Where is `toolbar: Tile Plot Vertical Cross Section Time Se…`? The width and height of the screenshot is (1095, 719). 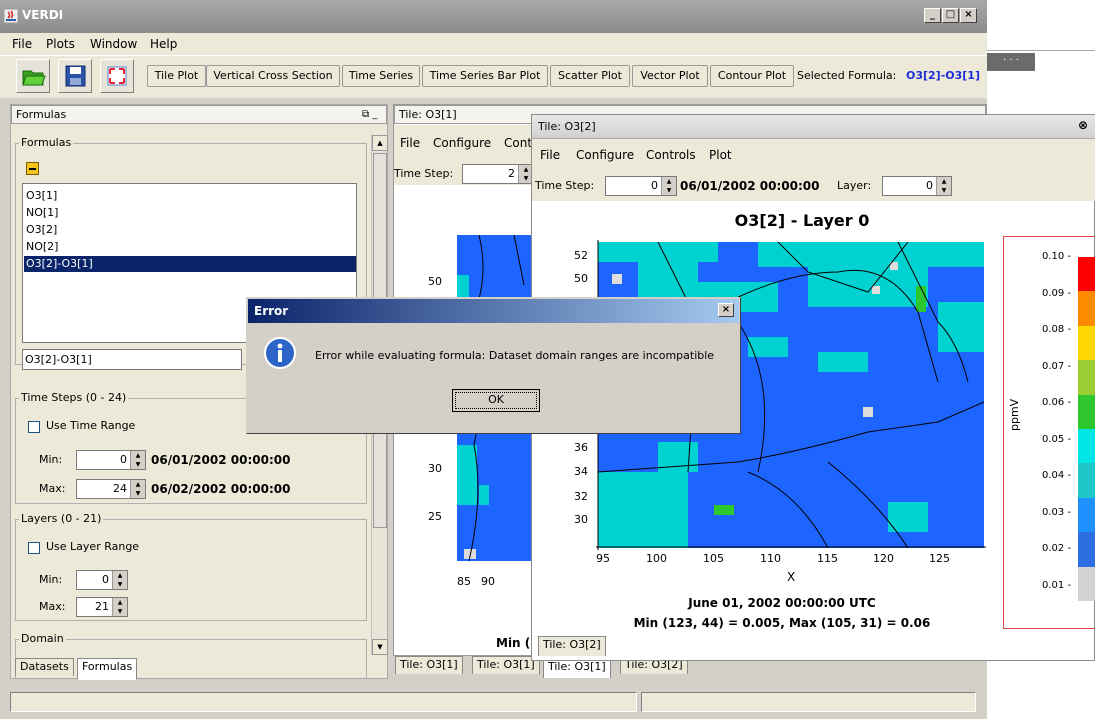
toolbar: Tile Plot Vertical Cross Section Time Se… is located at coordinates (493, 76).